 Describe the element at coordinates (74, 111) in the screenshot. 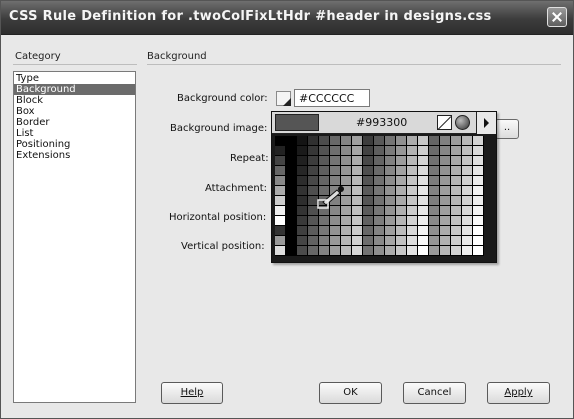

I see `category-item-box: Box` at that location.